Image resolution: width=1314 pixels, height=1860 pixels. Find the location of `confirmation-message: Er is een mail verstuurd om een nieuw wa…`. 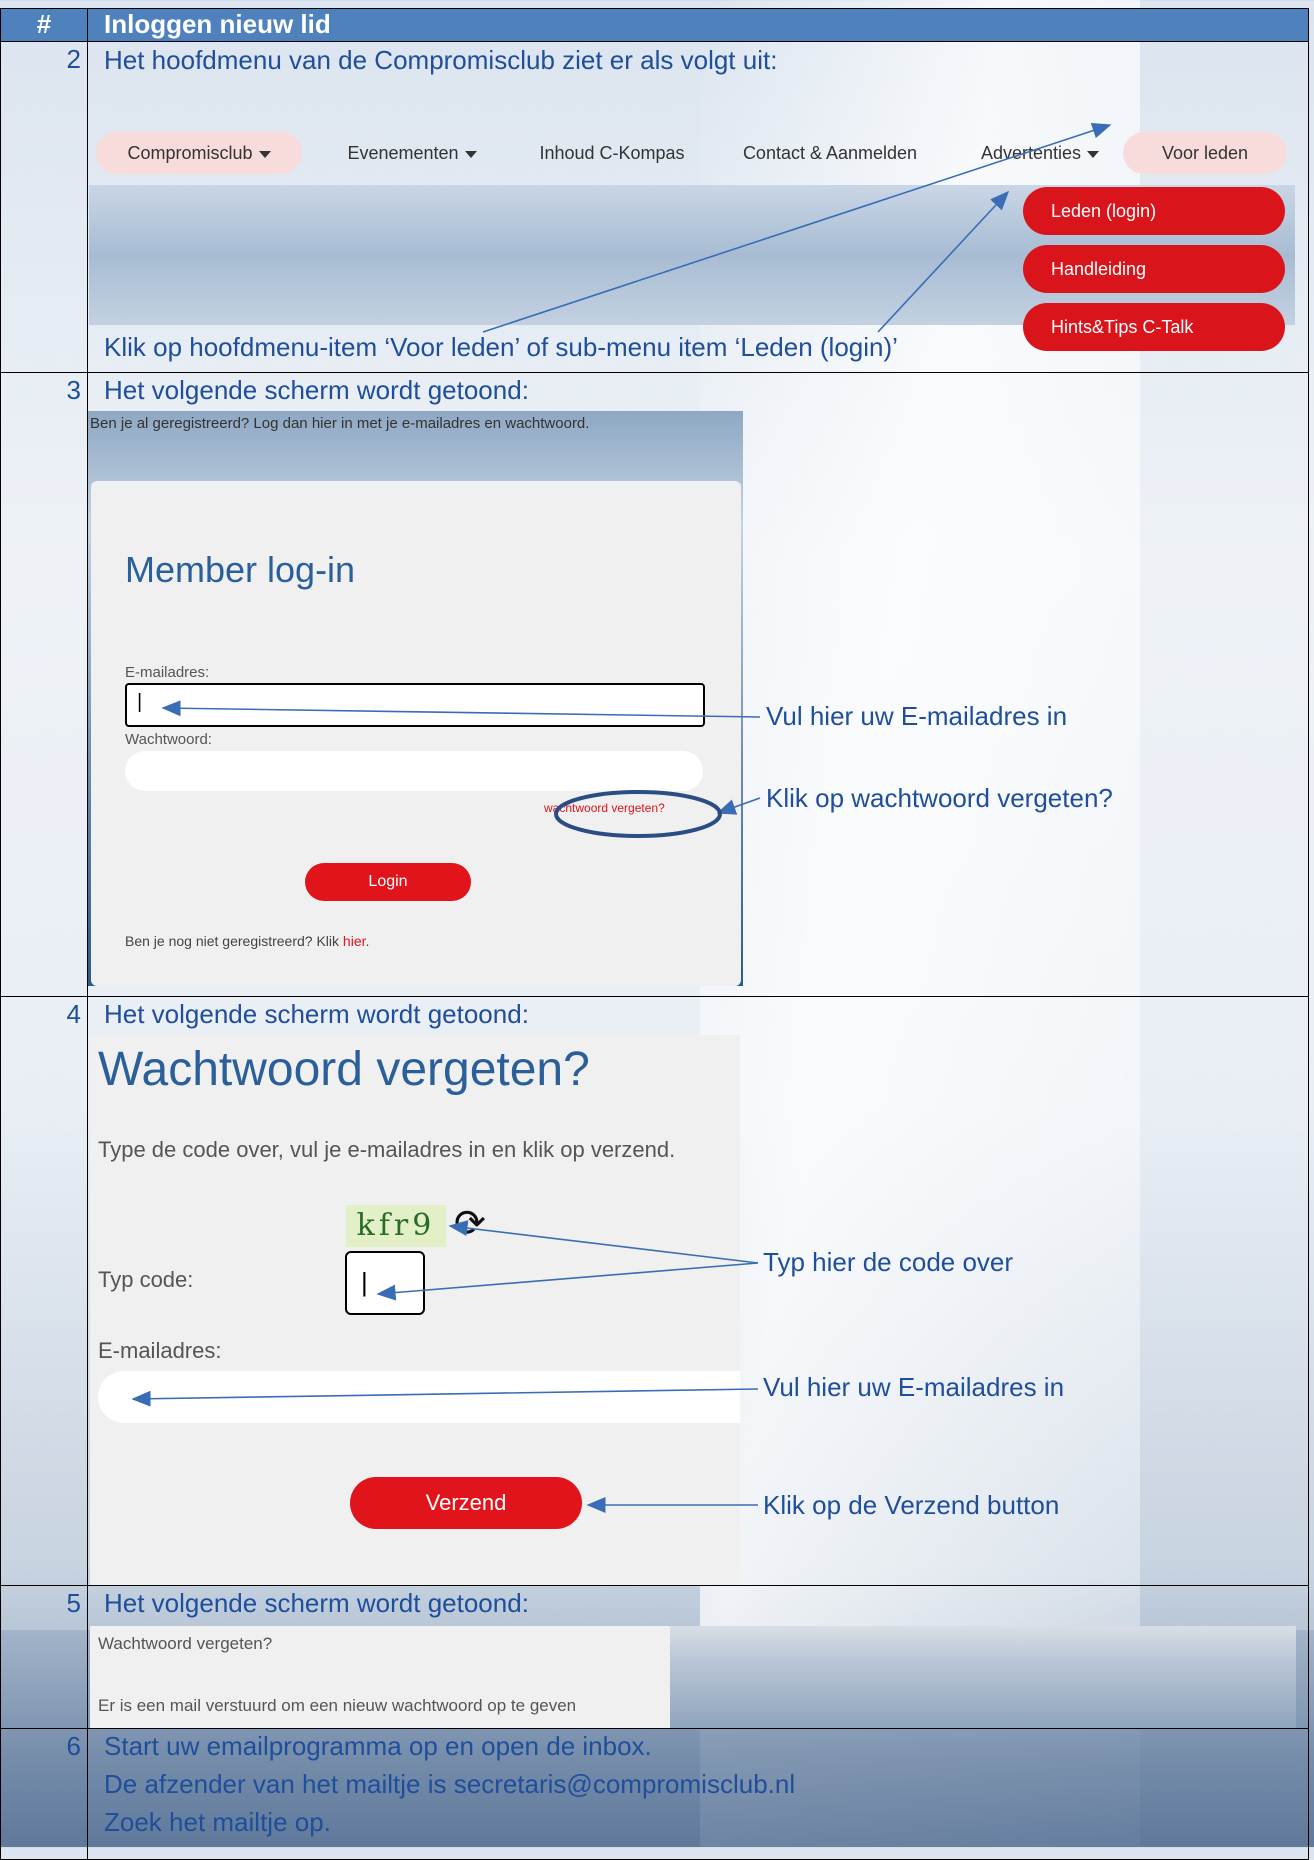

confirmation-message: Er is een mail verstuurd om een nieuw wa… is located at coordinates (337, 1705).